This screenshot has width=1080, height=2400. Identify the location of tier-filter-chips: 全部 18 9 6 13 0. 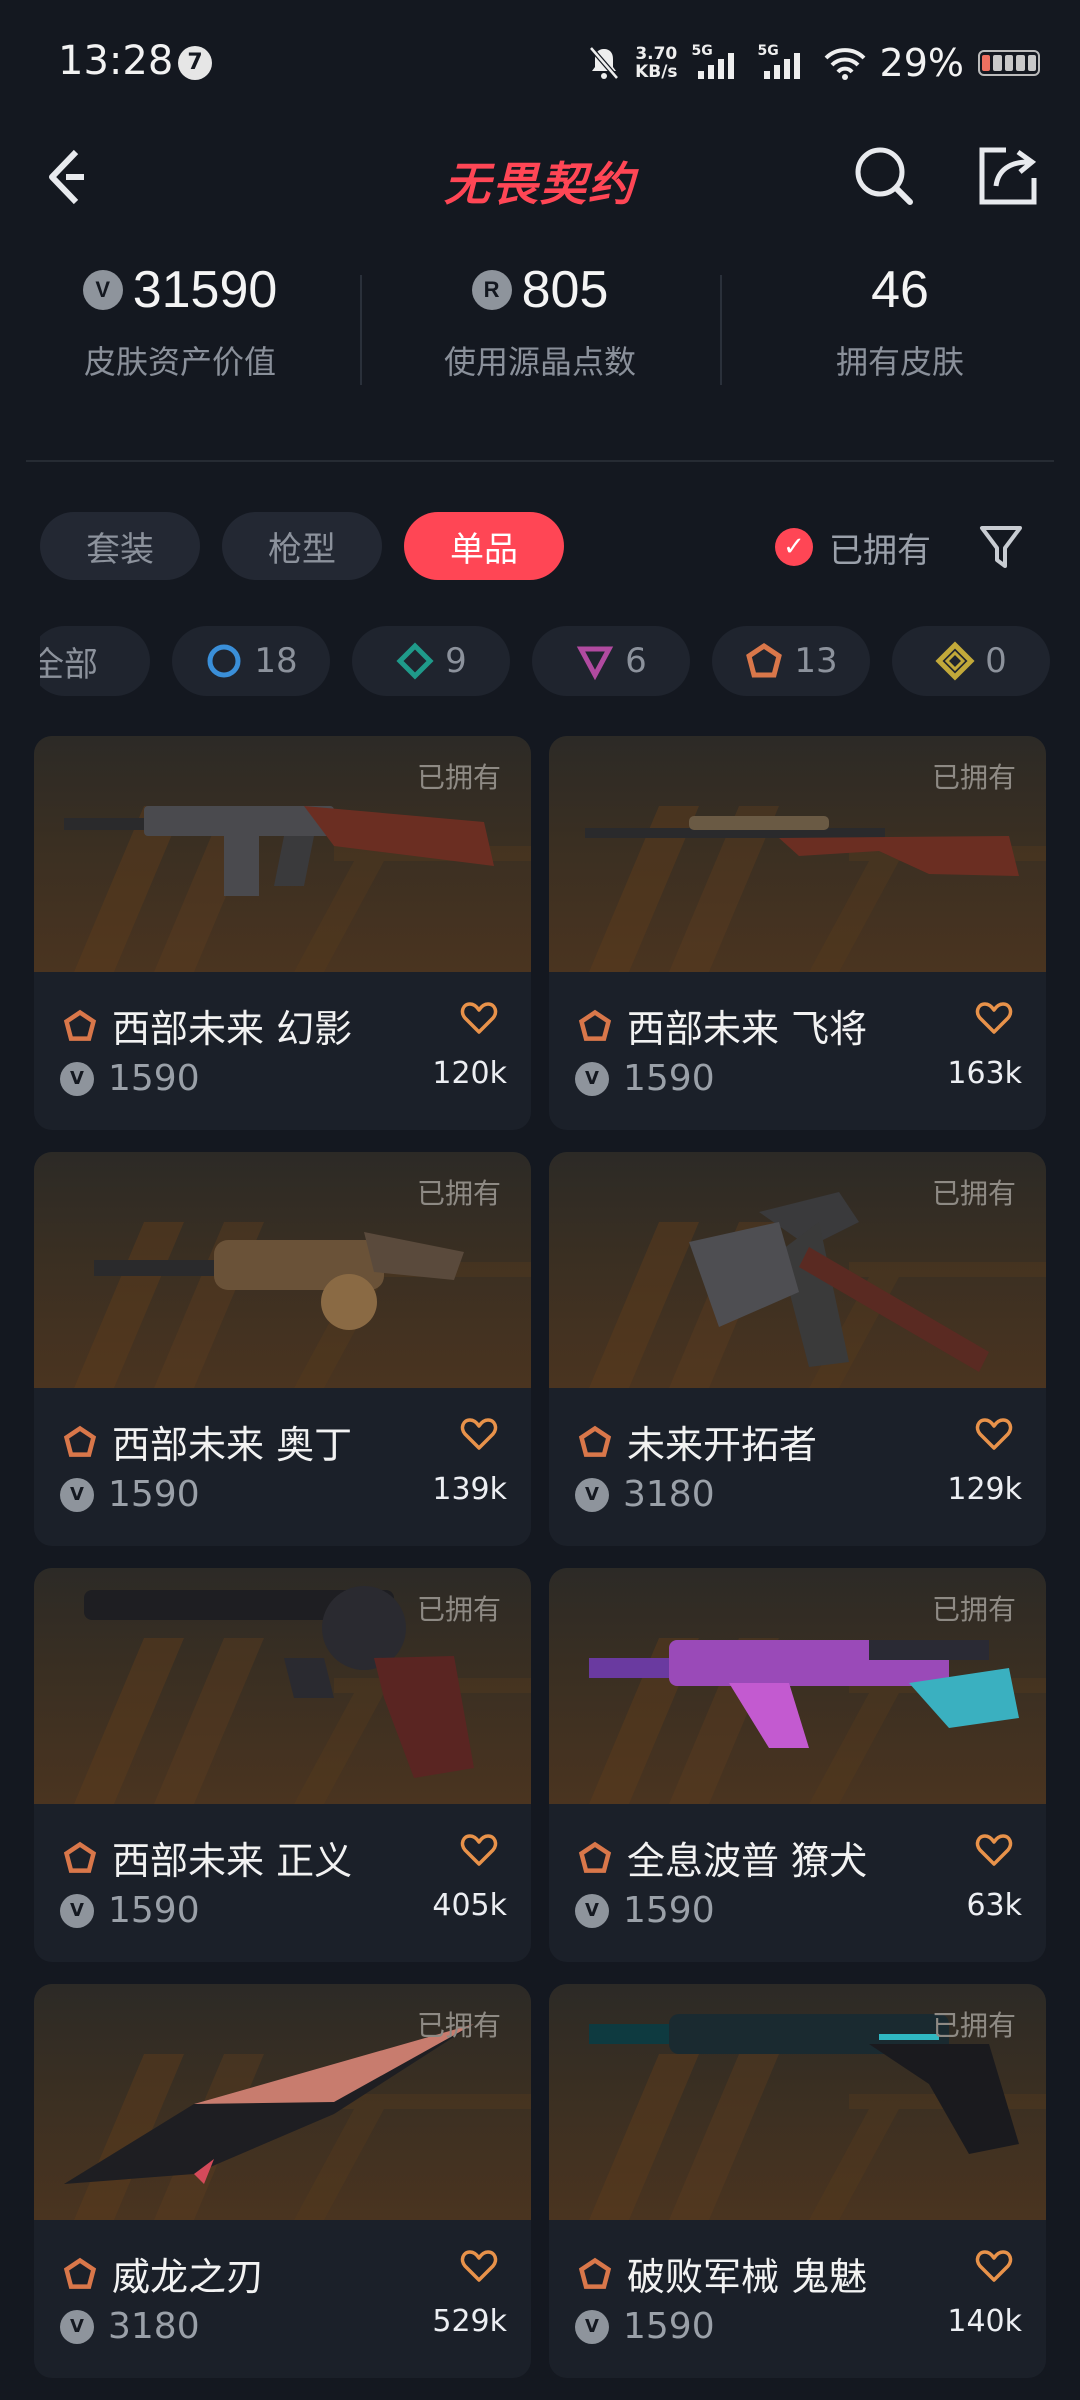
(560, 662).